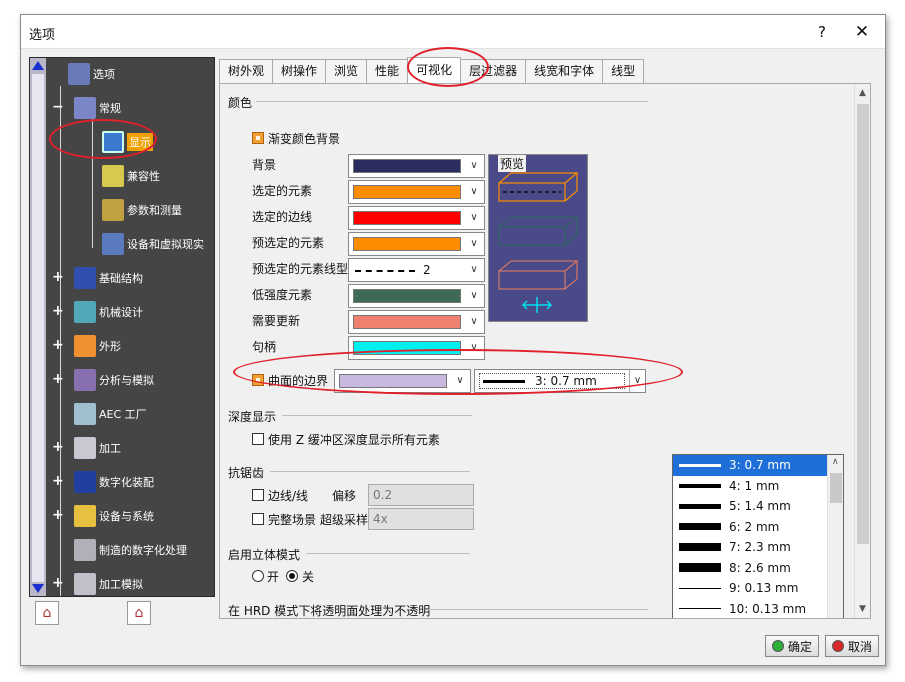 The height and width of the screenshot is (682, 905). I want to click on linewidth-option: 5: 1.4 mm, so click(750, 506).